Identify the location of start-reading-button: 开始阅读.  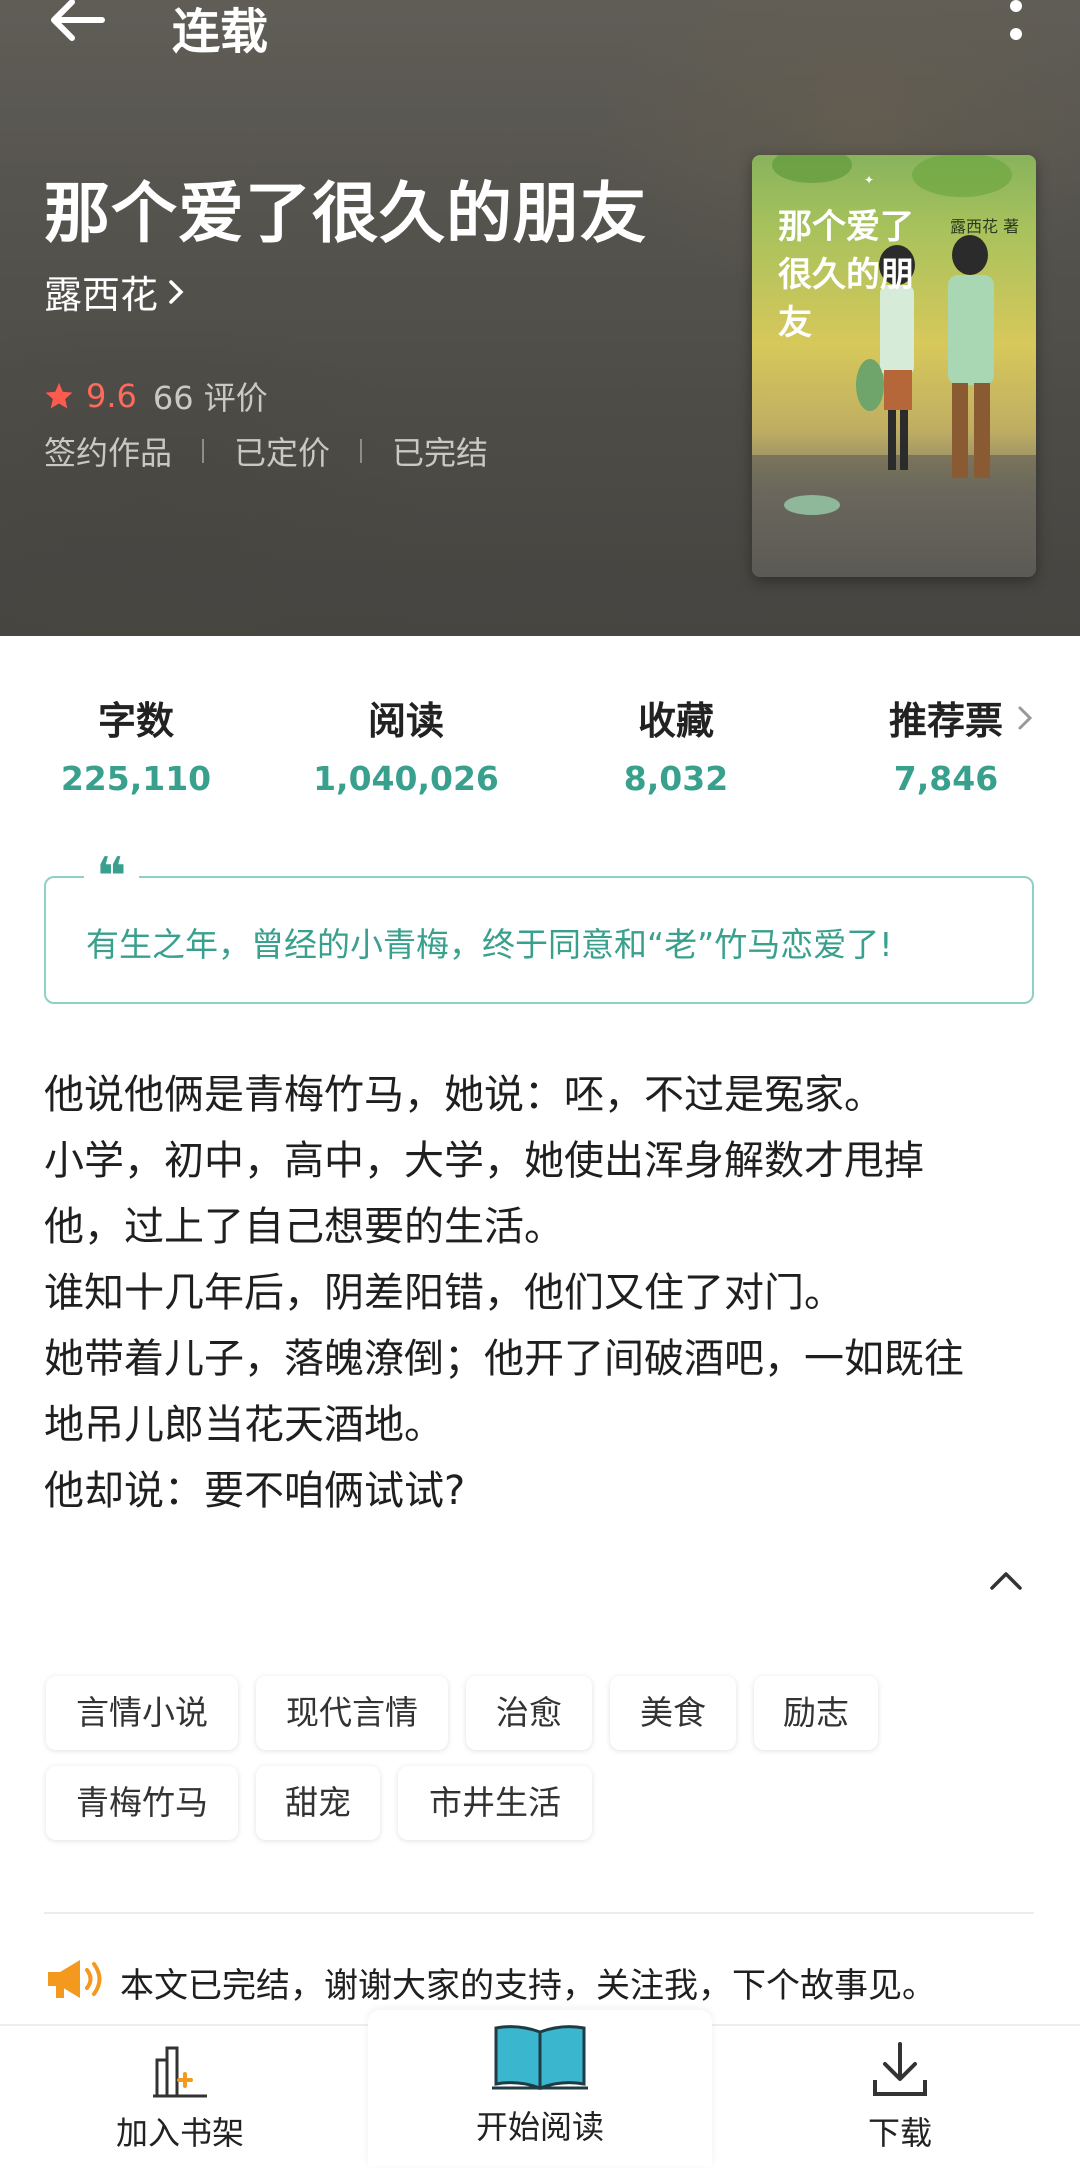
(540, 2085).